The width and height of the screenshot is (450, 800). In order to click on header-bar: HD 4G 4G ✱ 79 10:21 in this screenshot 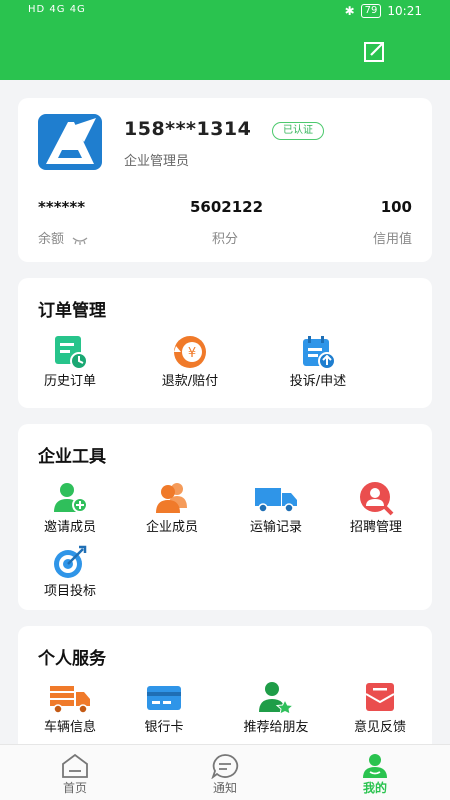, I will do `click(225, 40)`.